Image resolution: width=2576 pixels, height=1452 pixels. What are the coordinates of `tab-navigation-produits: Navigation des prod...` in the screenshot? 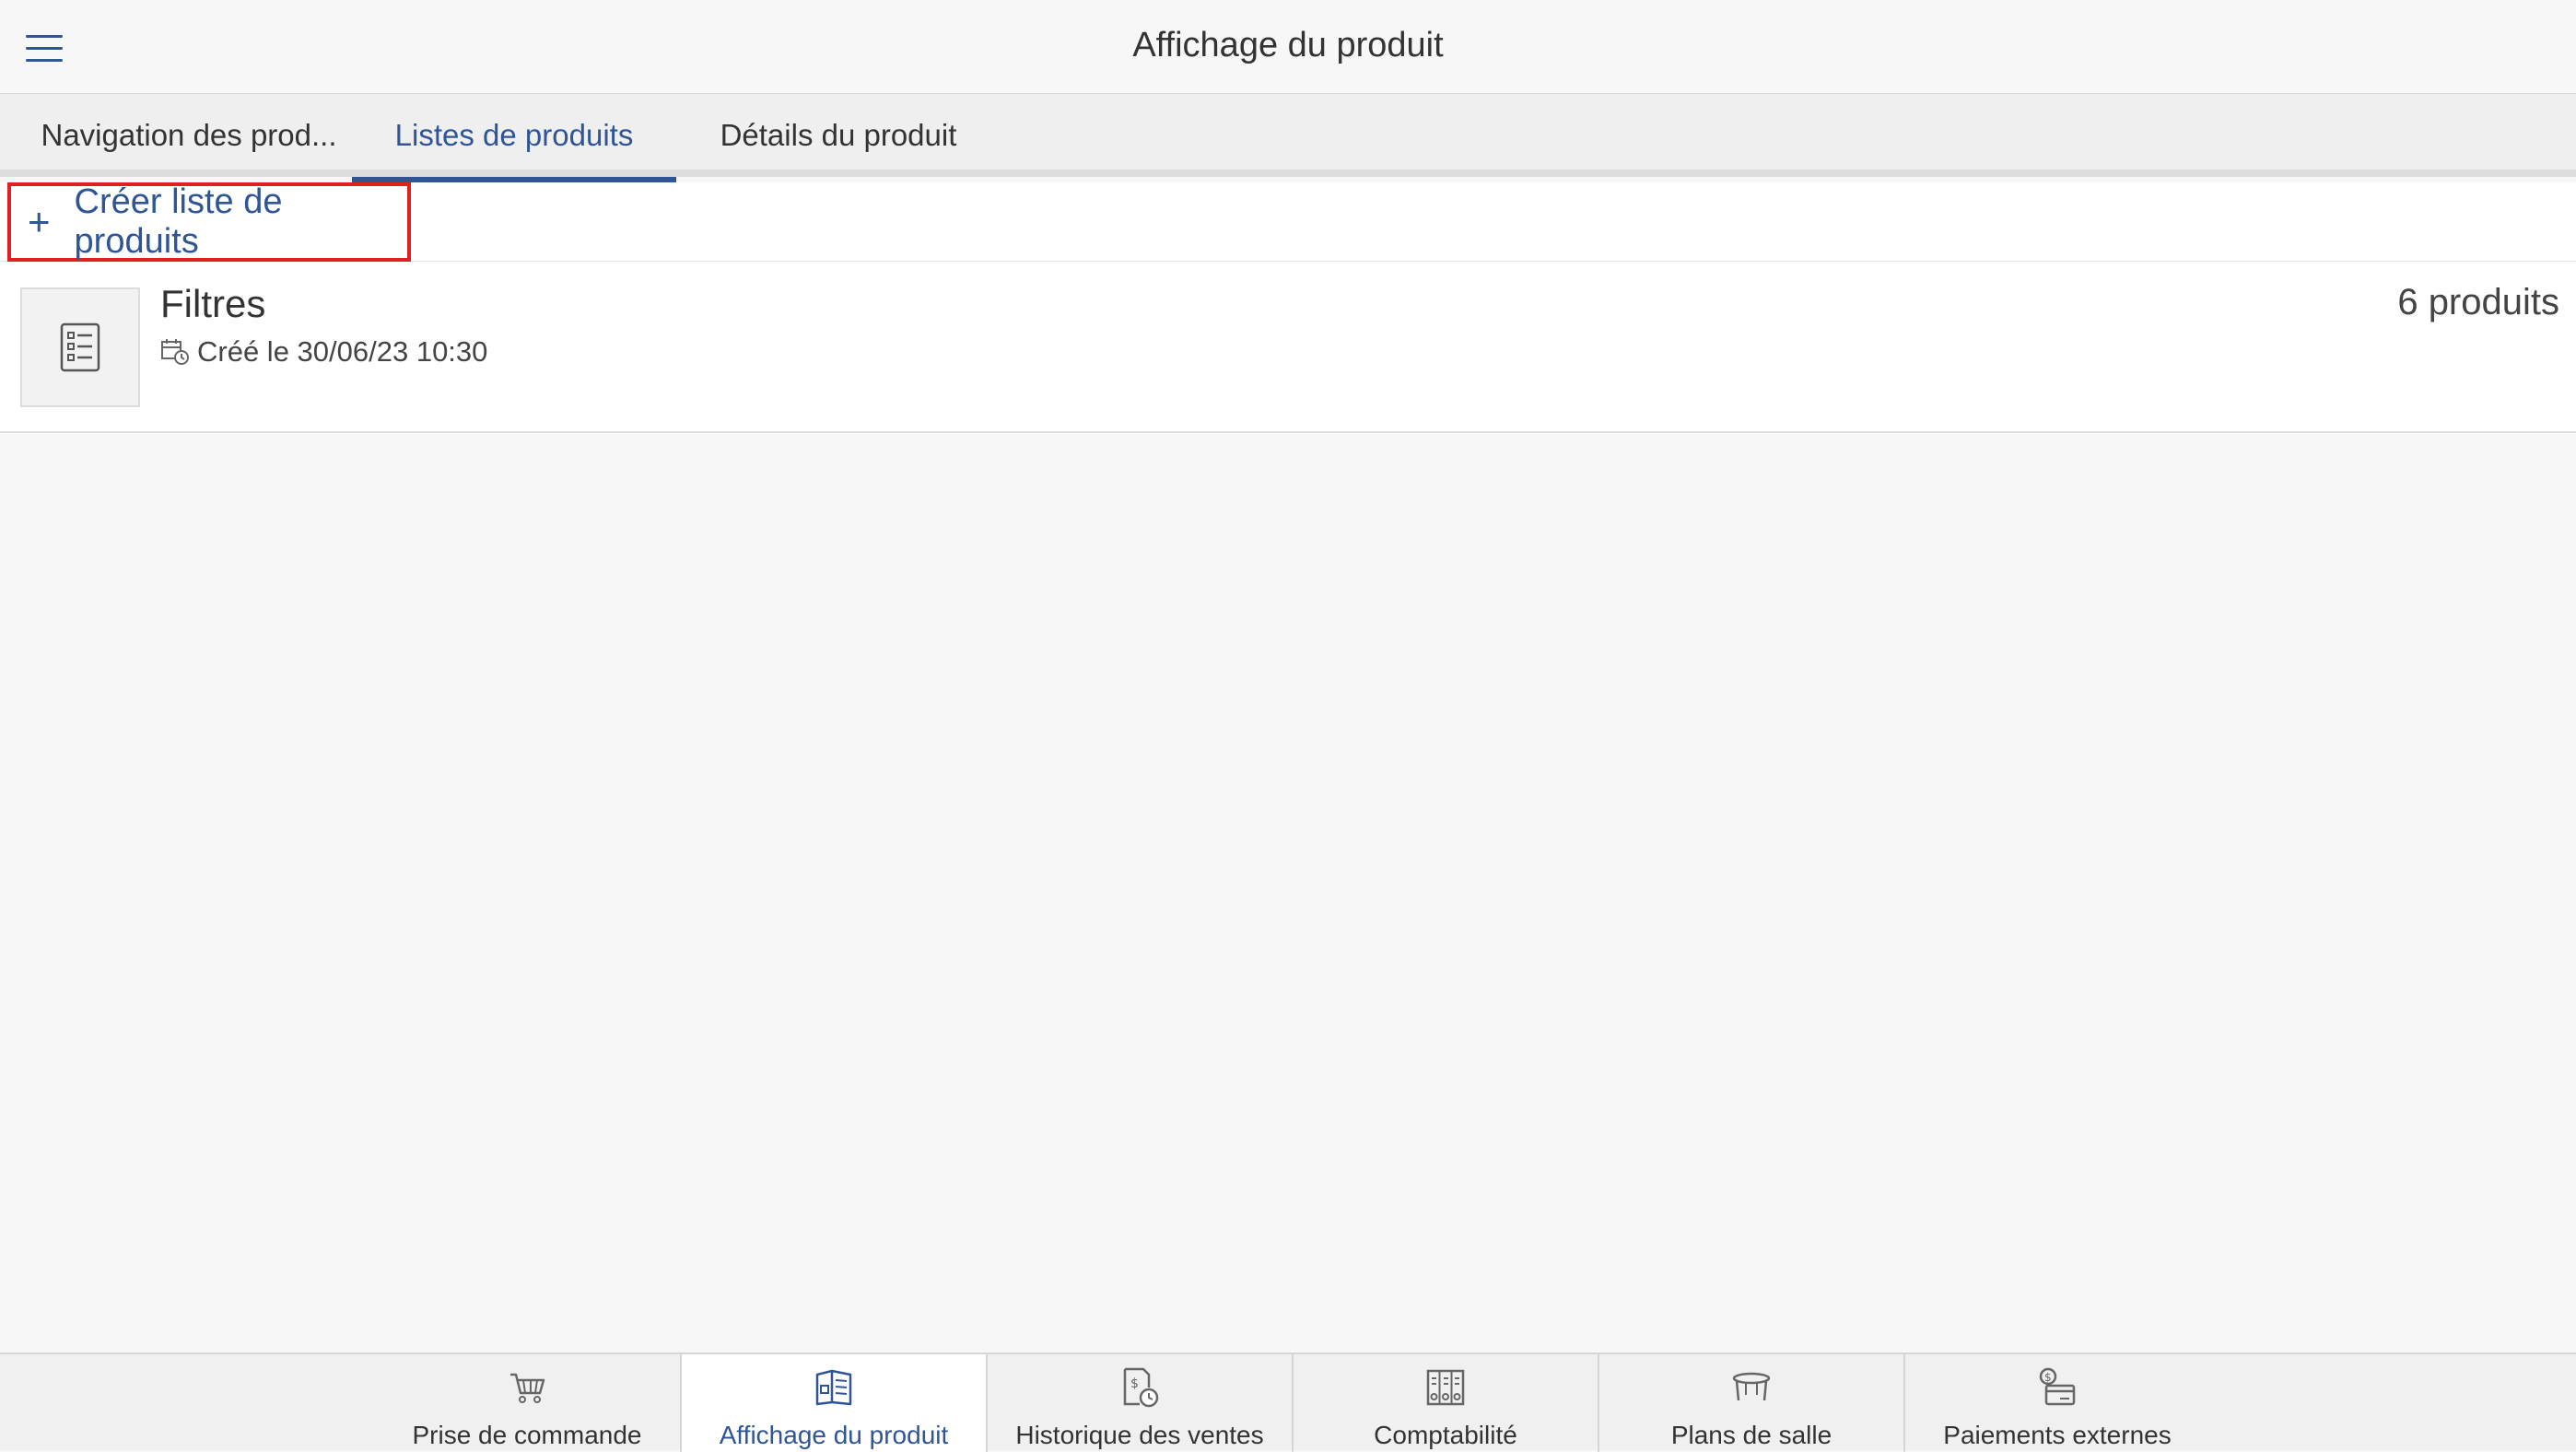 It's located at (189, 136).